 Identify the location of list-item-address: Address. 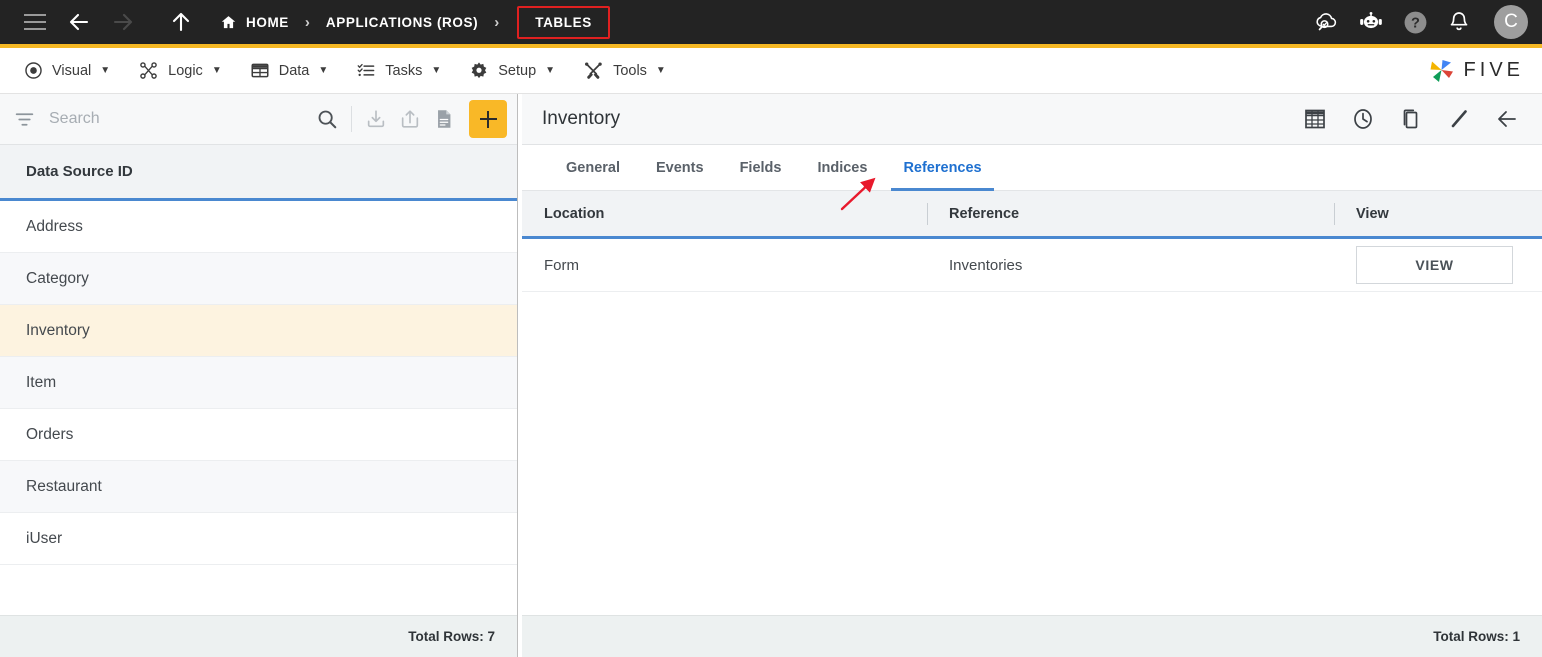
(258, 227).